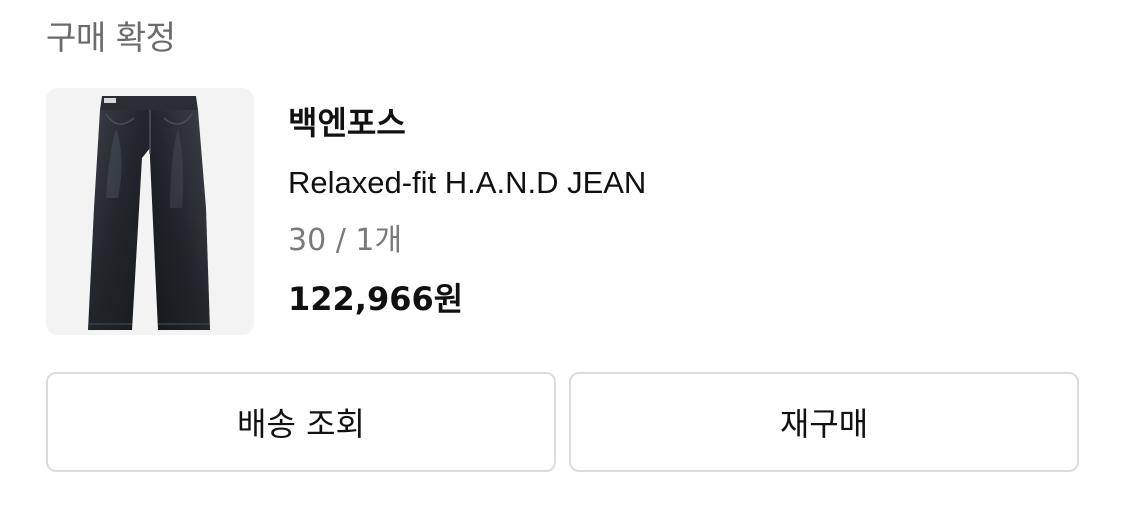  I want to click on product-thumbnail, so click(150, 211).